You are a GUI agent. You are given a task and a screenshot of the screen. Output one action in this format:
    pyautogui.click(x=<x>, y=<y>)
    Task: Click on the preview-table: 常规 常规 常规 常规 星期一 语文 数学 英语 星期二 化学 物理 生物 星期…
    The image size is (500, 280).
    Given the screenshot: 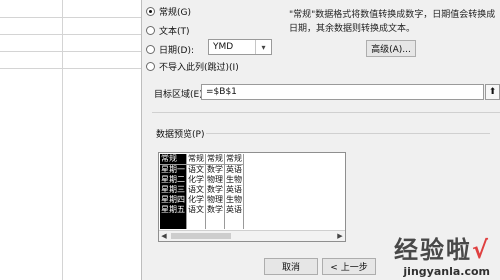 What is the action you would take?
    pyautogui.click(x=202, y=191)
    